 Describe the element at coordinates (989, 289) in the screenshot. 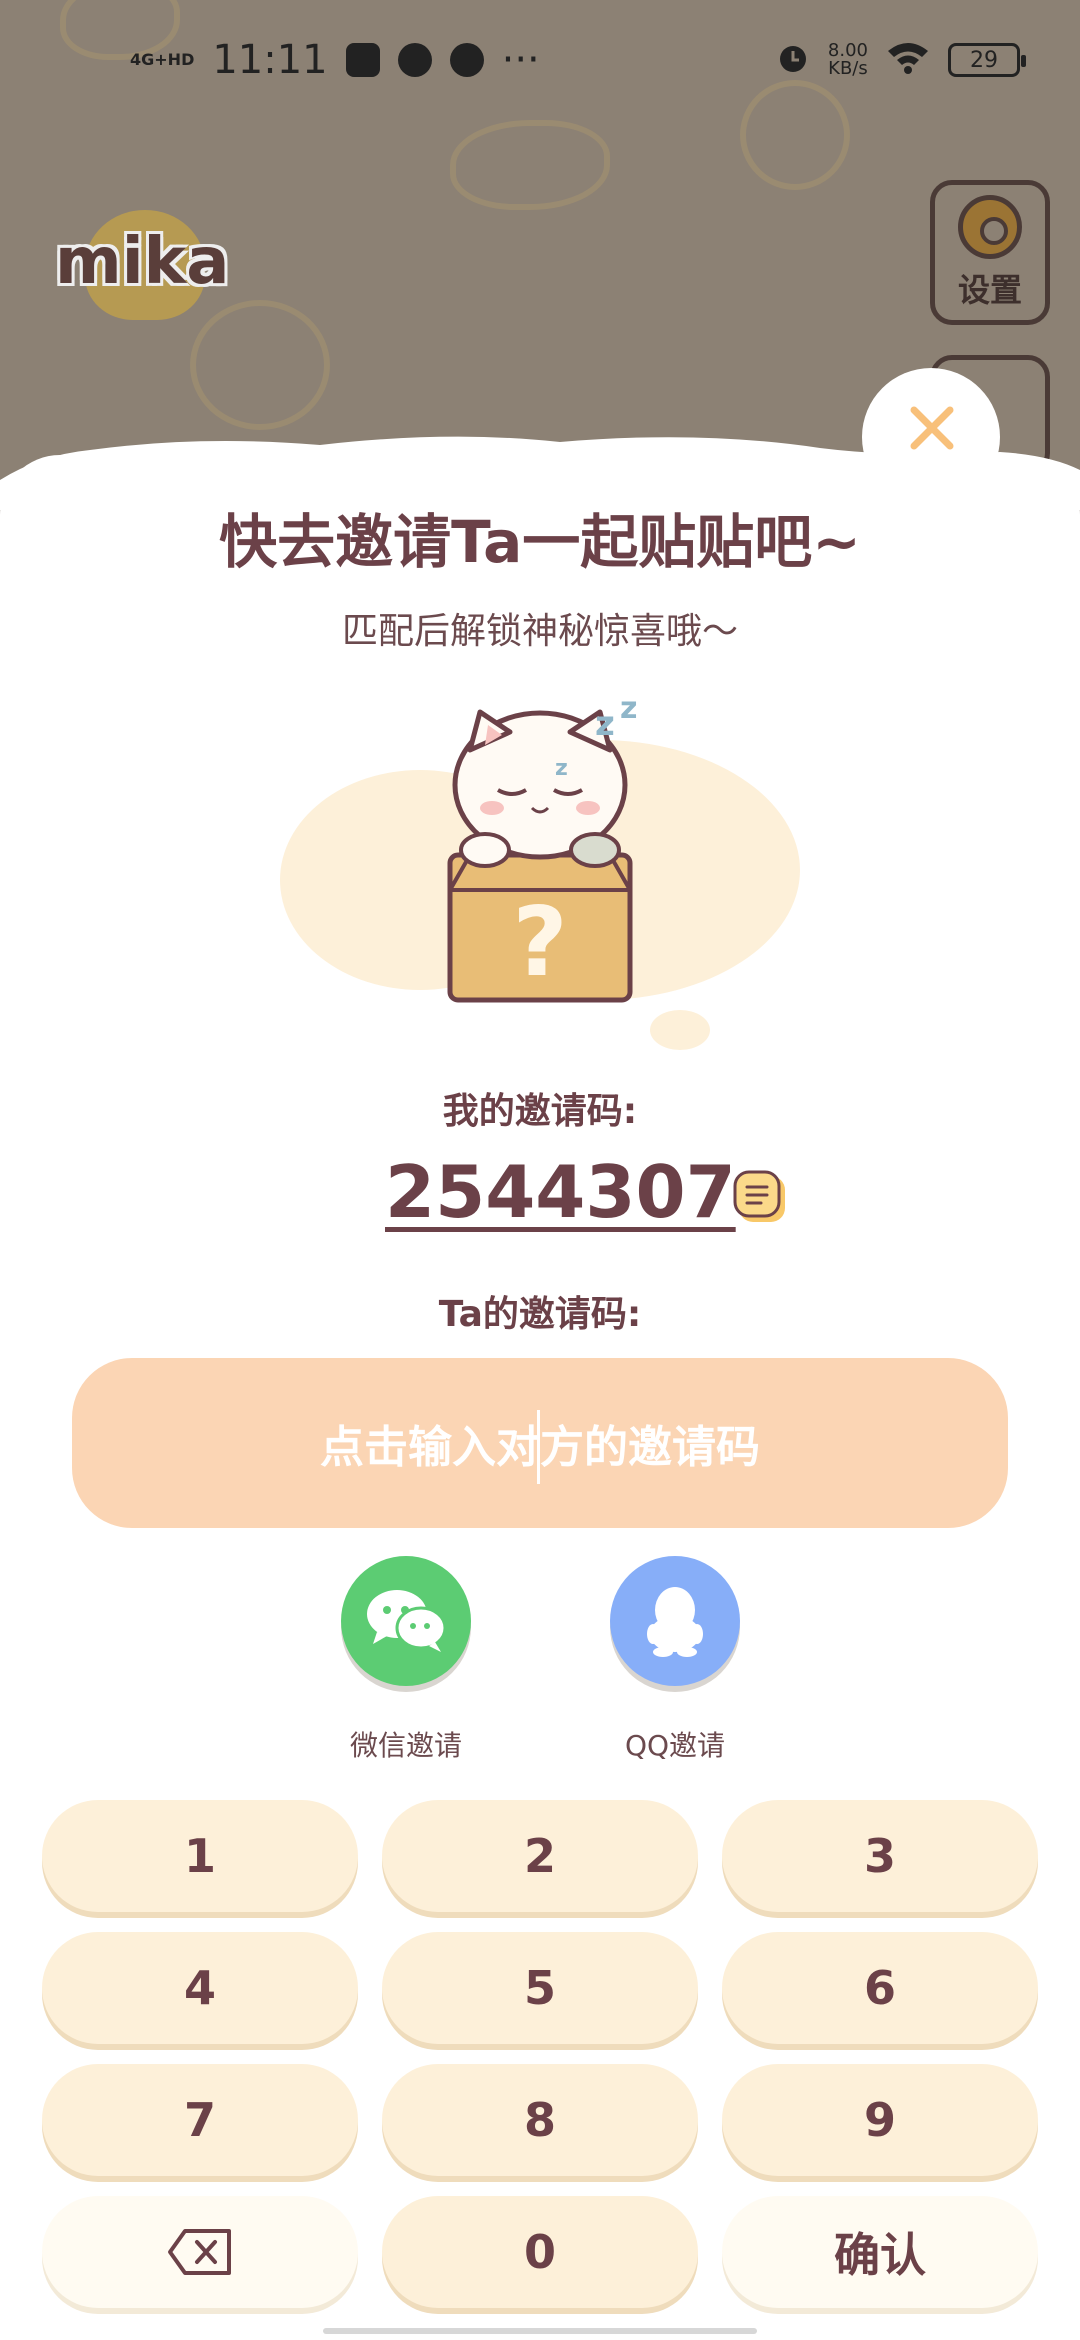

I see `settings-label: 设置` at that location.